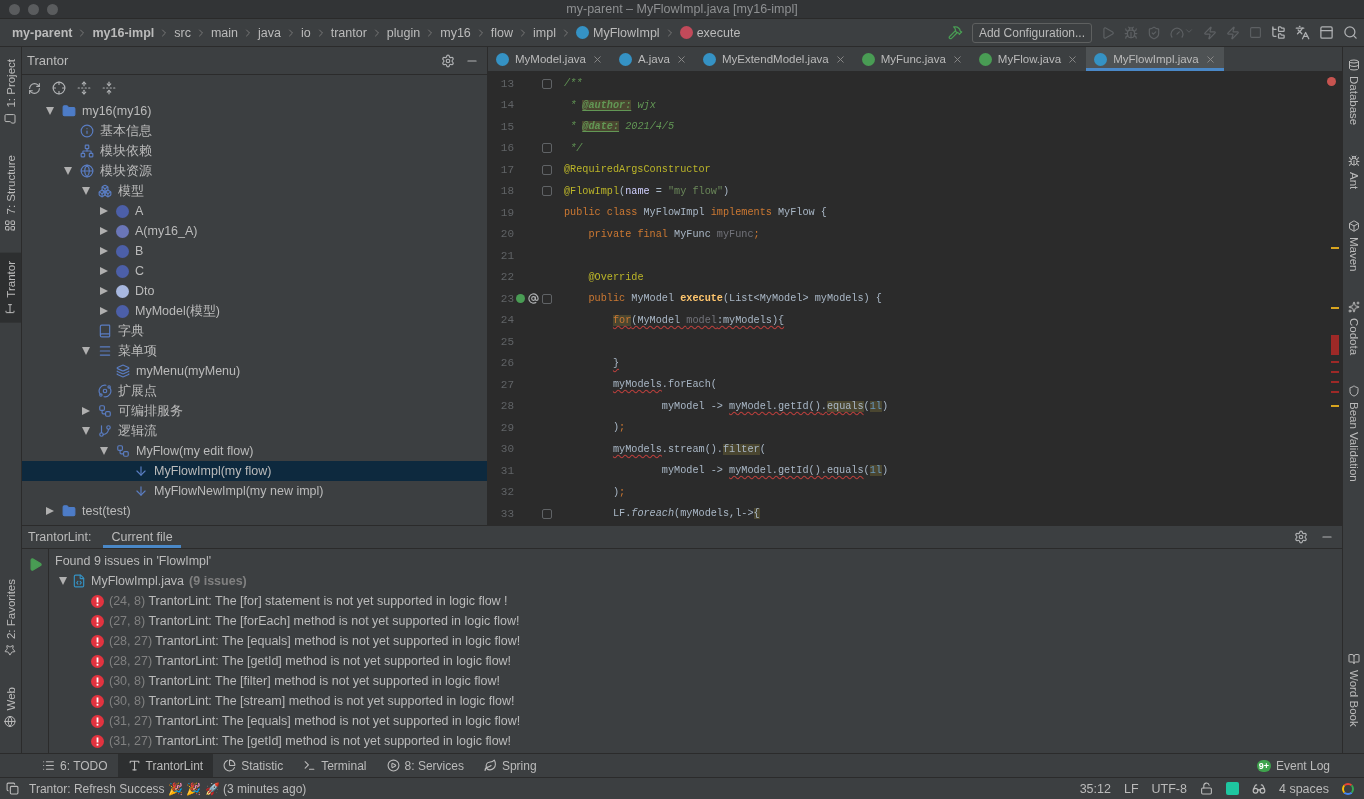 The image size is (1364, 799). Describe the element at coordinates (10, 193) in the screenshot. I see `tool-window-tab: 7: Structure` at that location.